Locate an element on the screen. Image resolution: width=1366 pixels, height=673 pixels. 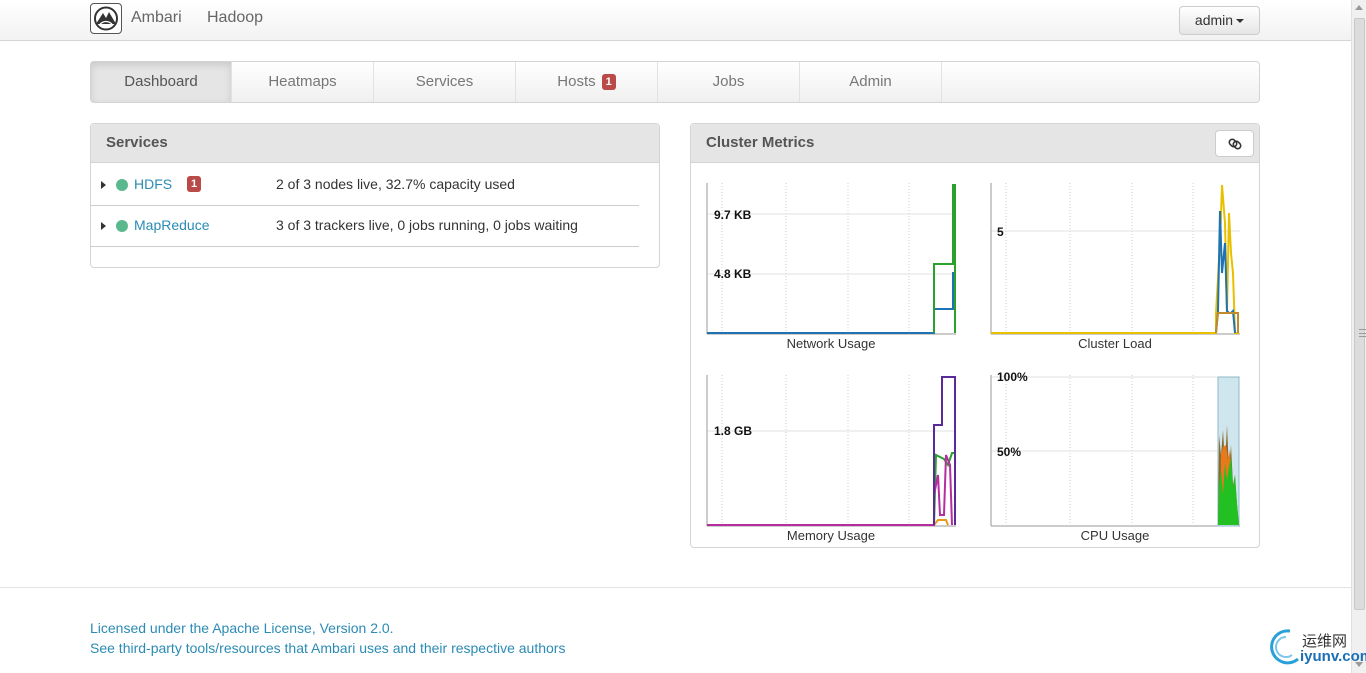
link-button is located at coordinates (1234, 143).